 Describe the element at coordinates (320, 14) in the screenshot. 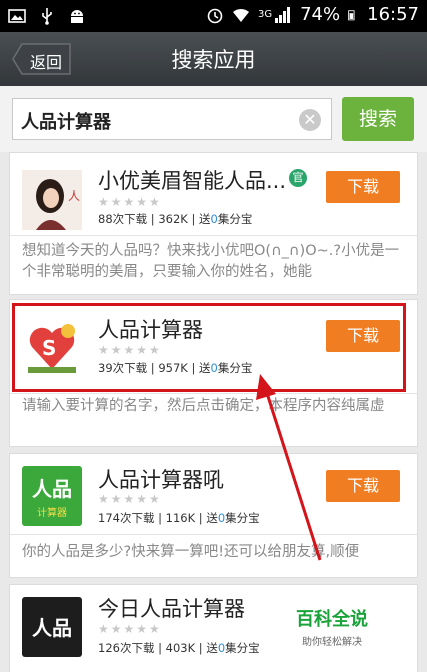

I see `battery-percent: 74%` at that location.